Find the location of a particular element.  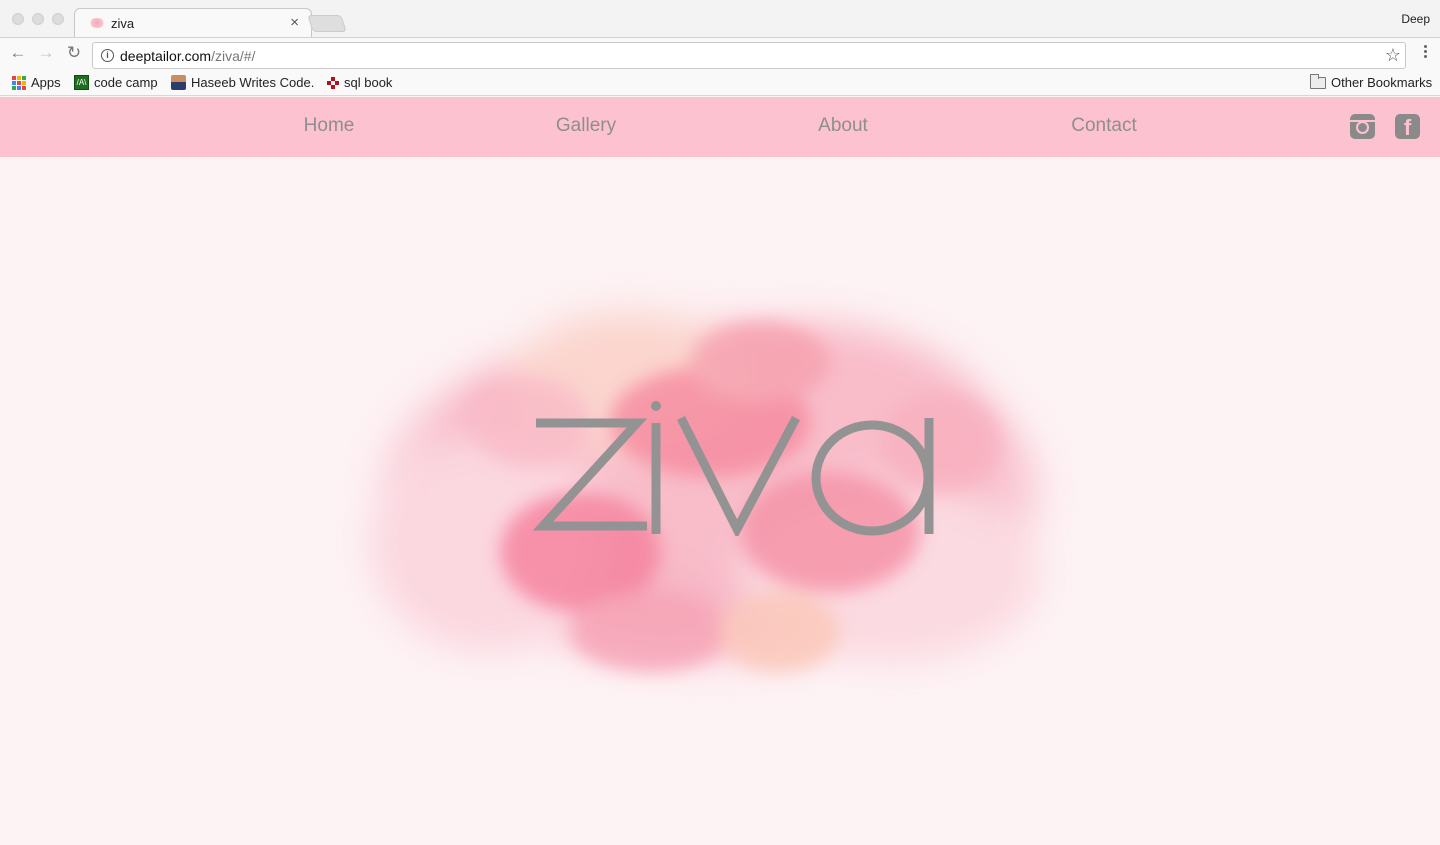

bookmark-haseeb: Haseeb Writes Code. is located at coordinates (242, 82).